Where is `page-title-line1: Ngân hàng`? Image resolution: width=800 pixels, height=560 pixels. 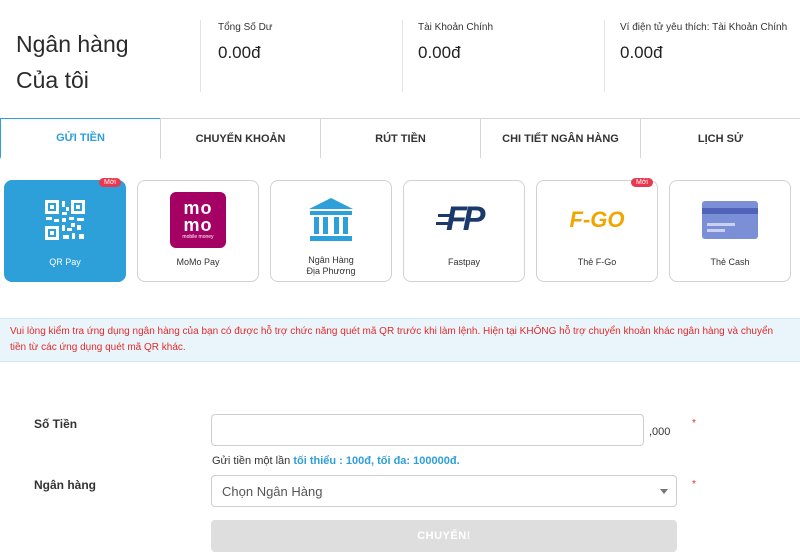
page-title-line1: Ngân hàng is located at coordinates (72, 44).